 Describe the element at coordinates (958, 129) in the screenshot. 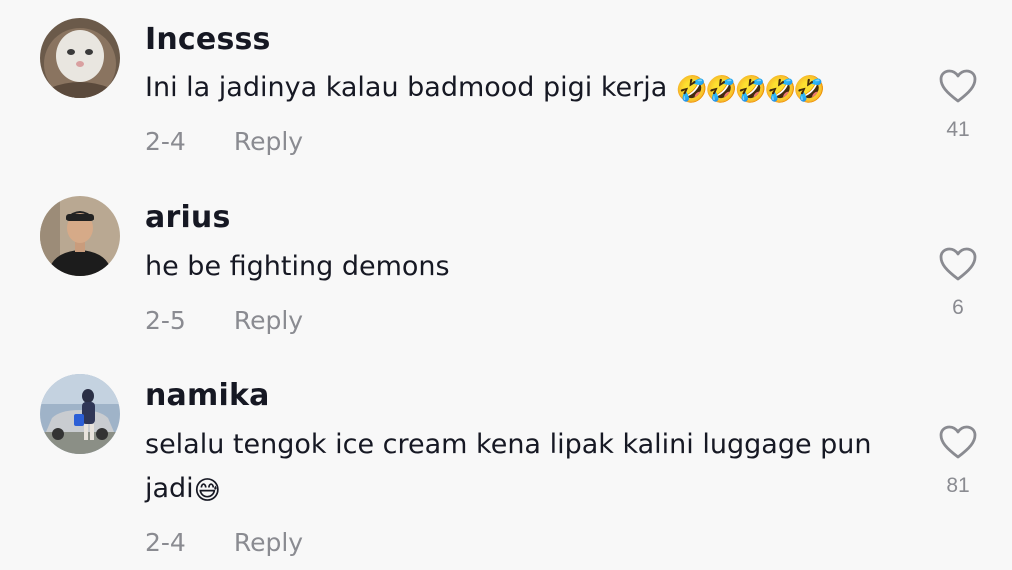

I see `like-count: 41` at that location.